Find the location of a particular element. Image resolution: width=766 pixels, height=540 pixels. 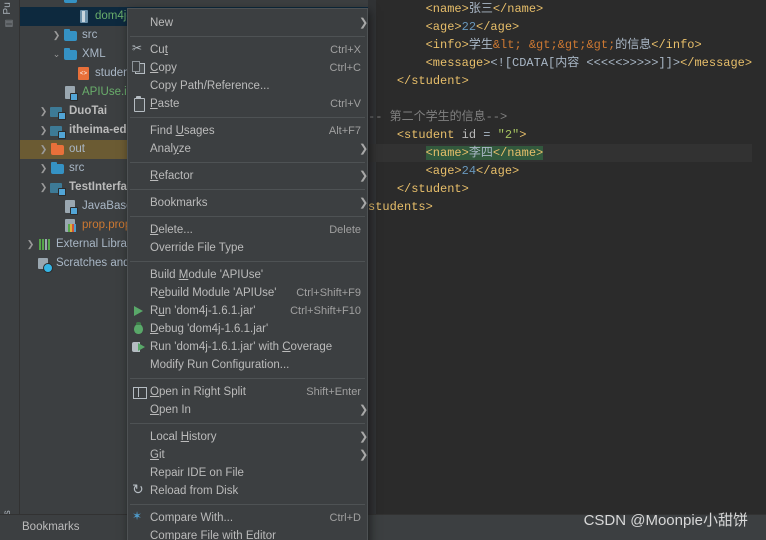

code-token: "2" is located at coordinates (508, 135).